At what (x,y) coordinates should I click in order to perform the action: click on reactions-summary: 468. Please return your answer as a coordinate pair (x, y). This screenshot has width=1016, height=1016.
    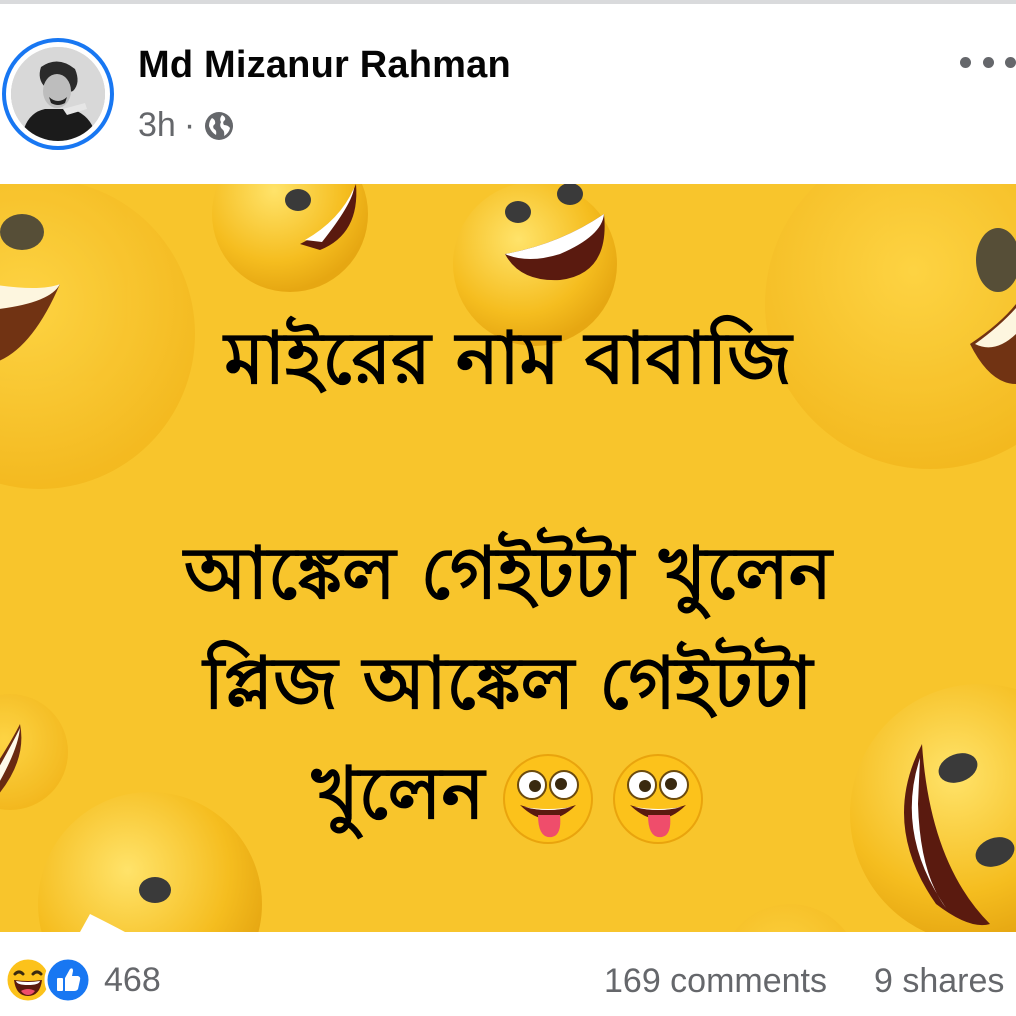
    Looking at the image, I should click on (82, 980).